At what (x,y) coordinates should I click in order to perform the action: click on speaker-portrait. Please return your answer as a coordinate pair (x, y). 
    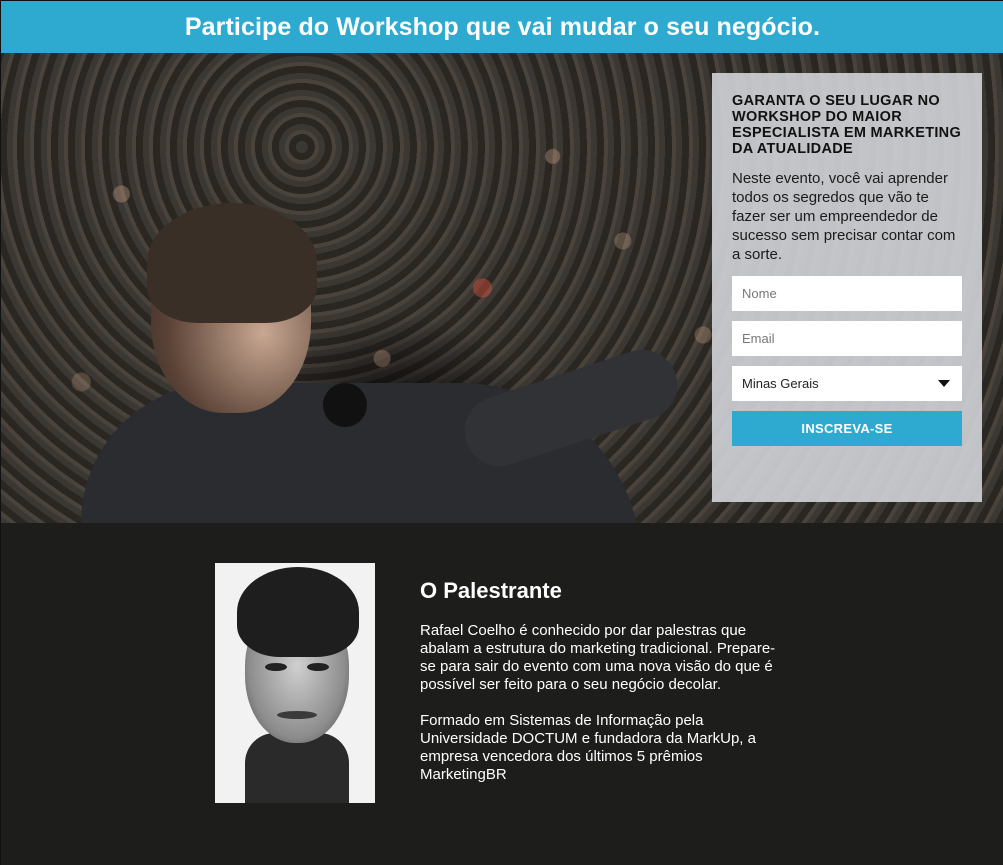
    Looking at the image, I should click on (295, 683).